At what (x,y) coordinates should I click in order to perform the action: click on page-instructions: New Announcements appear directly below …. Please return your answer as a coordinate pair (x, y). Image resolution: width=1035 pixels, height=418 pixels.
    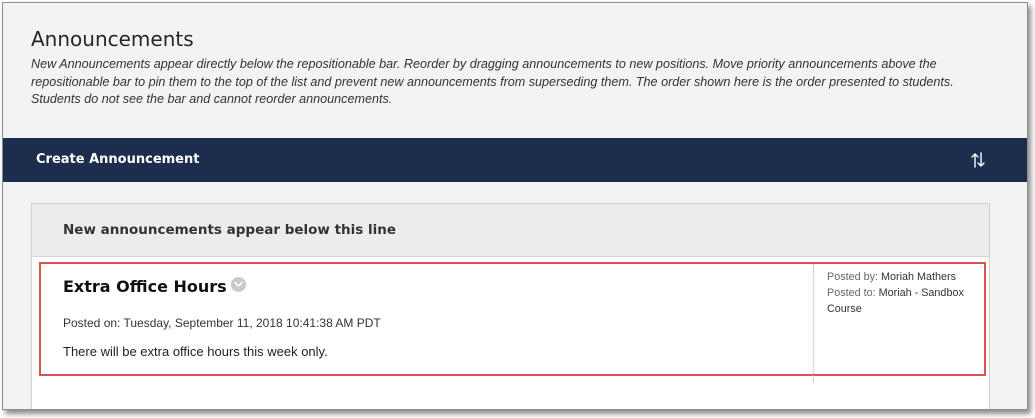
    Looking at the image, I should click on (492, 81).